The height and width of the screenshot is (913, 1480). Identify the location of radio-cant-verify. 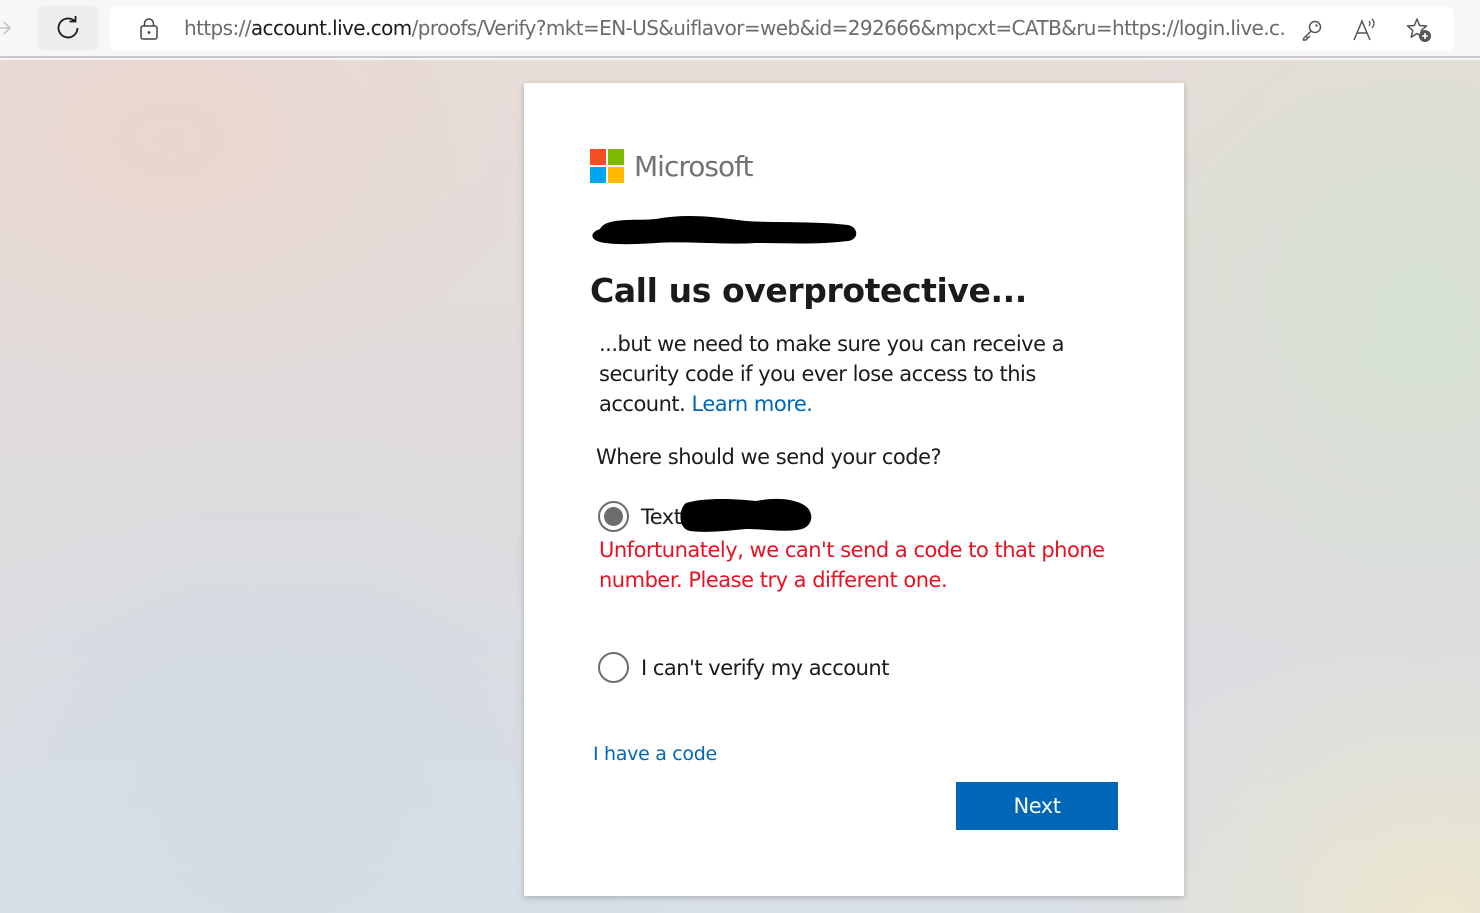
(613, 667).